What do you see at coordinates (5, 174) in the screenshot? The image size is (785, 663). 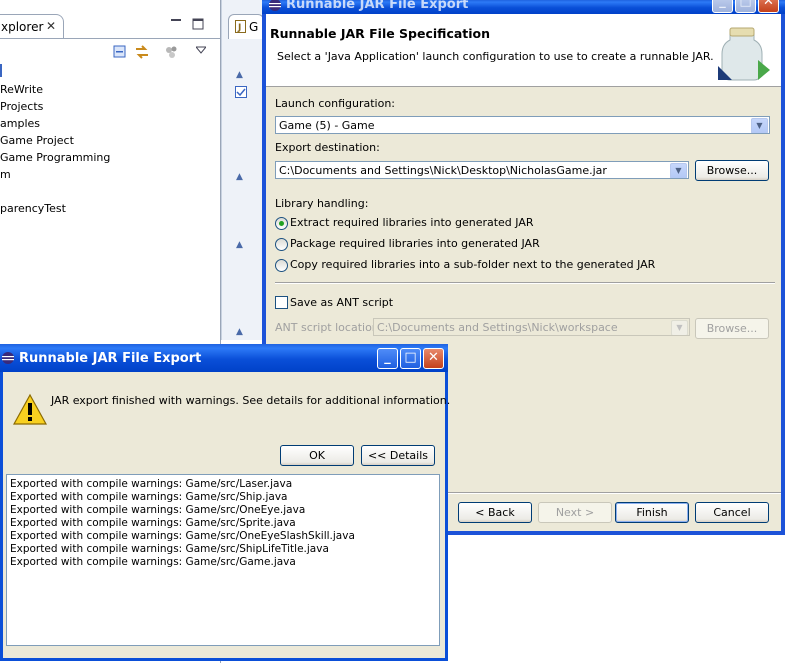 I see `tree-item: m` at bounding box center [5, 174].